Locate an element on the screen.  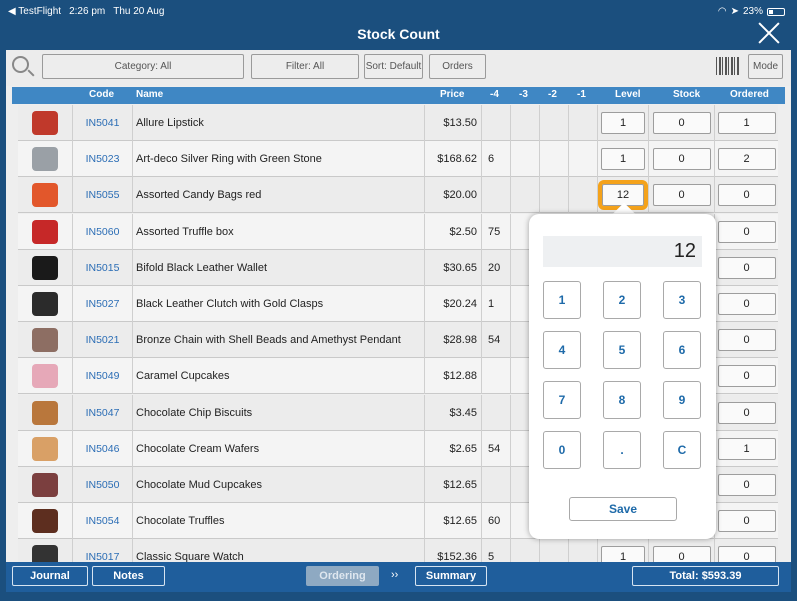
column-name: Name is located at coordinates (149, 94).